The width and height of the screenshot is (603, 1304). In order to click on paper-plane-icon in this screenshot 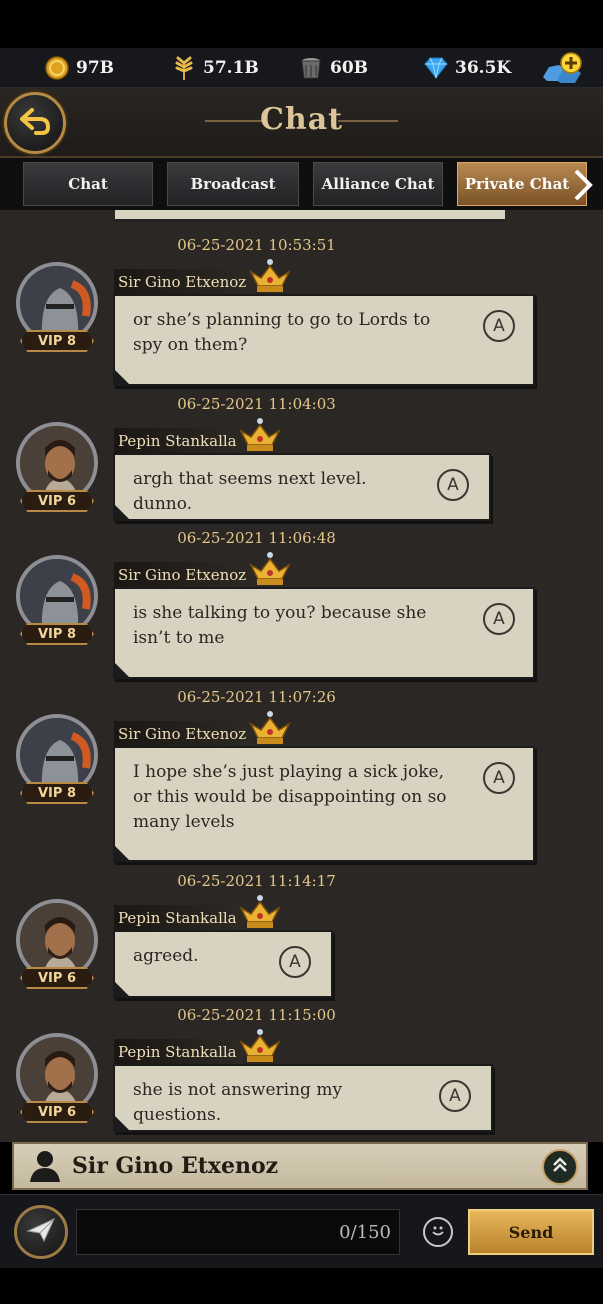, I will do `click(41, 1232)`.